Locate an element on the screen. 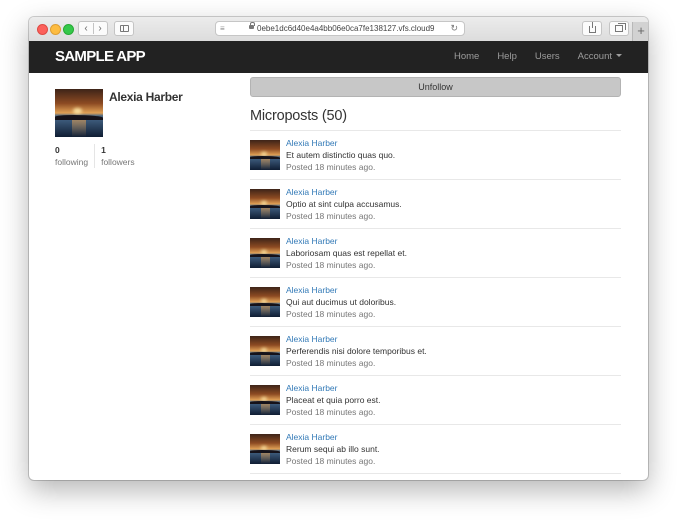  minimize-window-button is located at coordinates (55, 29).